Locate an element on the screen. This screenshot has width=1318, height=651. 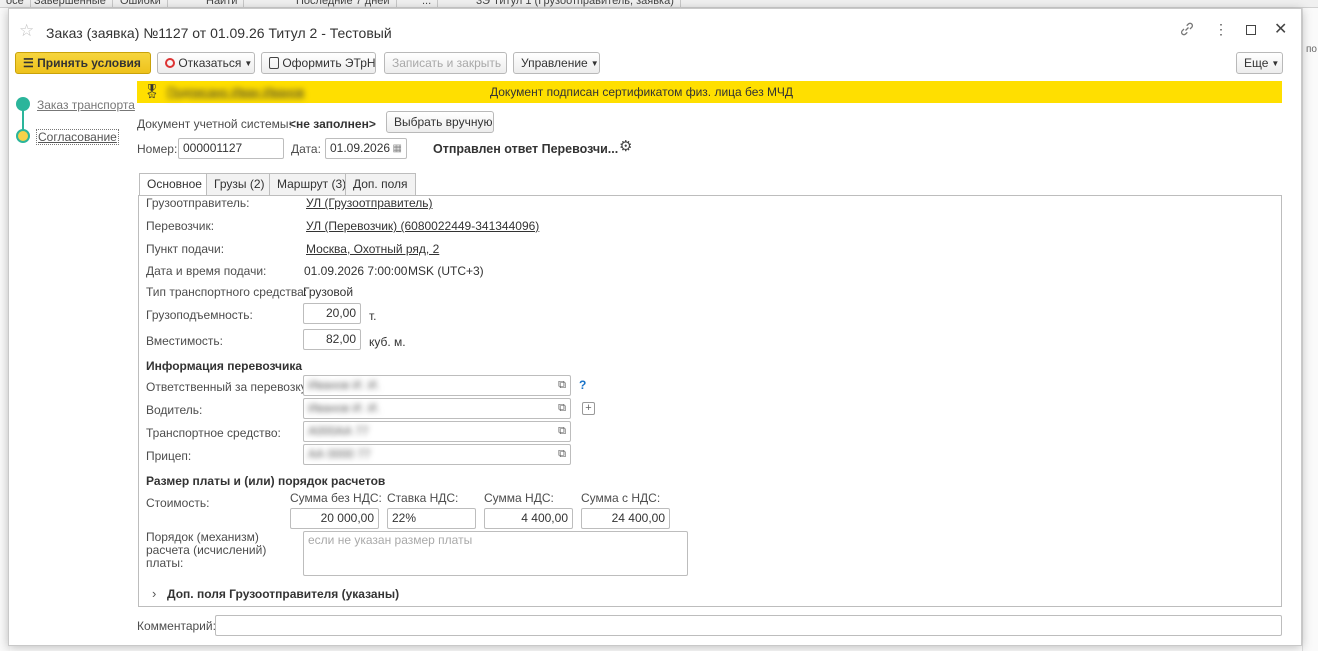
close-icon: ✕ is located at coordinates (1280, 29).